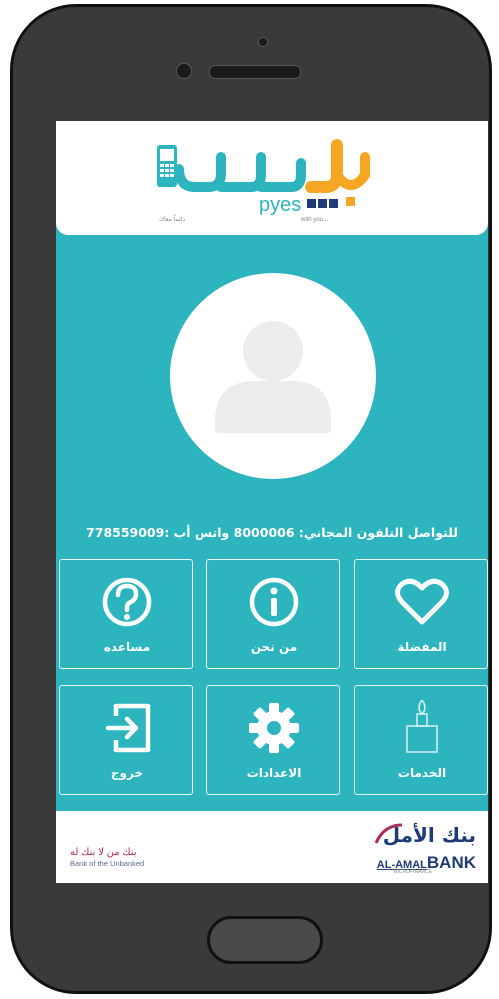  I want to click on logo-text-en: pyes, so click(280, 205).